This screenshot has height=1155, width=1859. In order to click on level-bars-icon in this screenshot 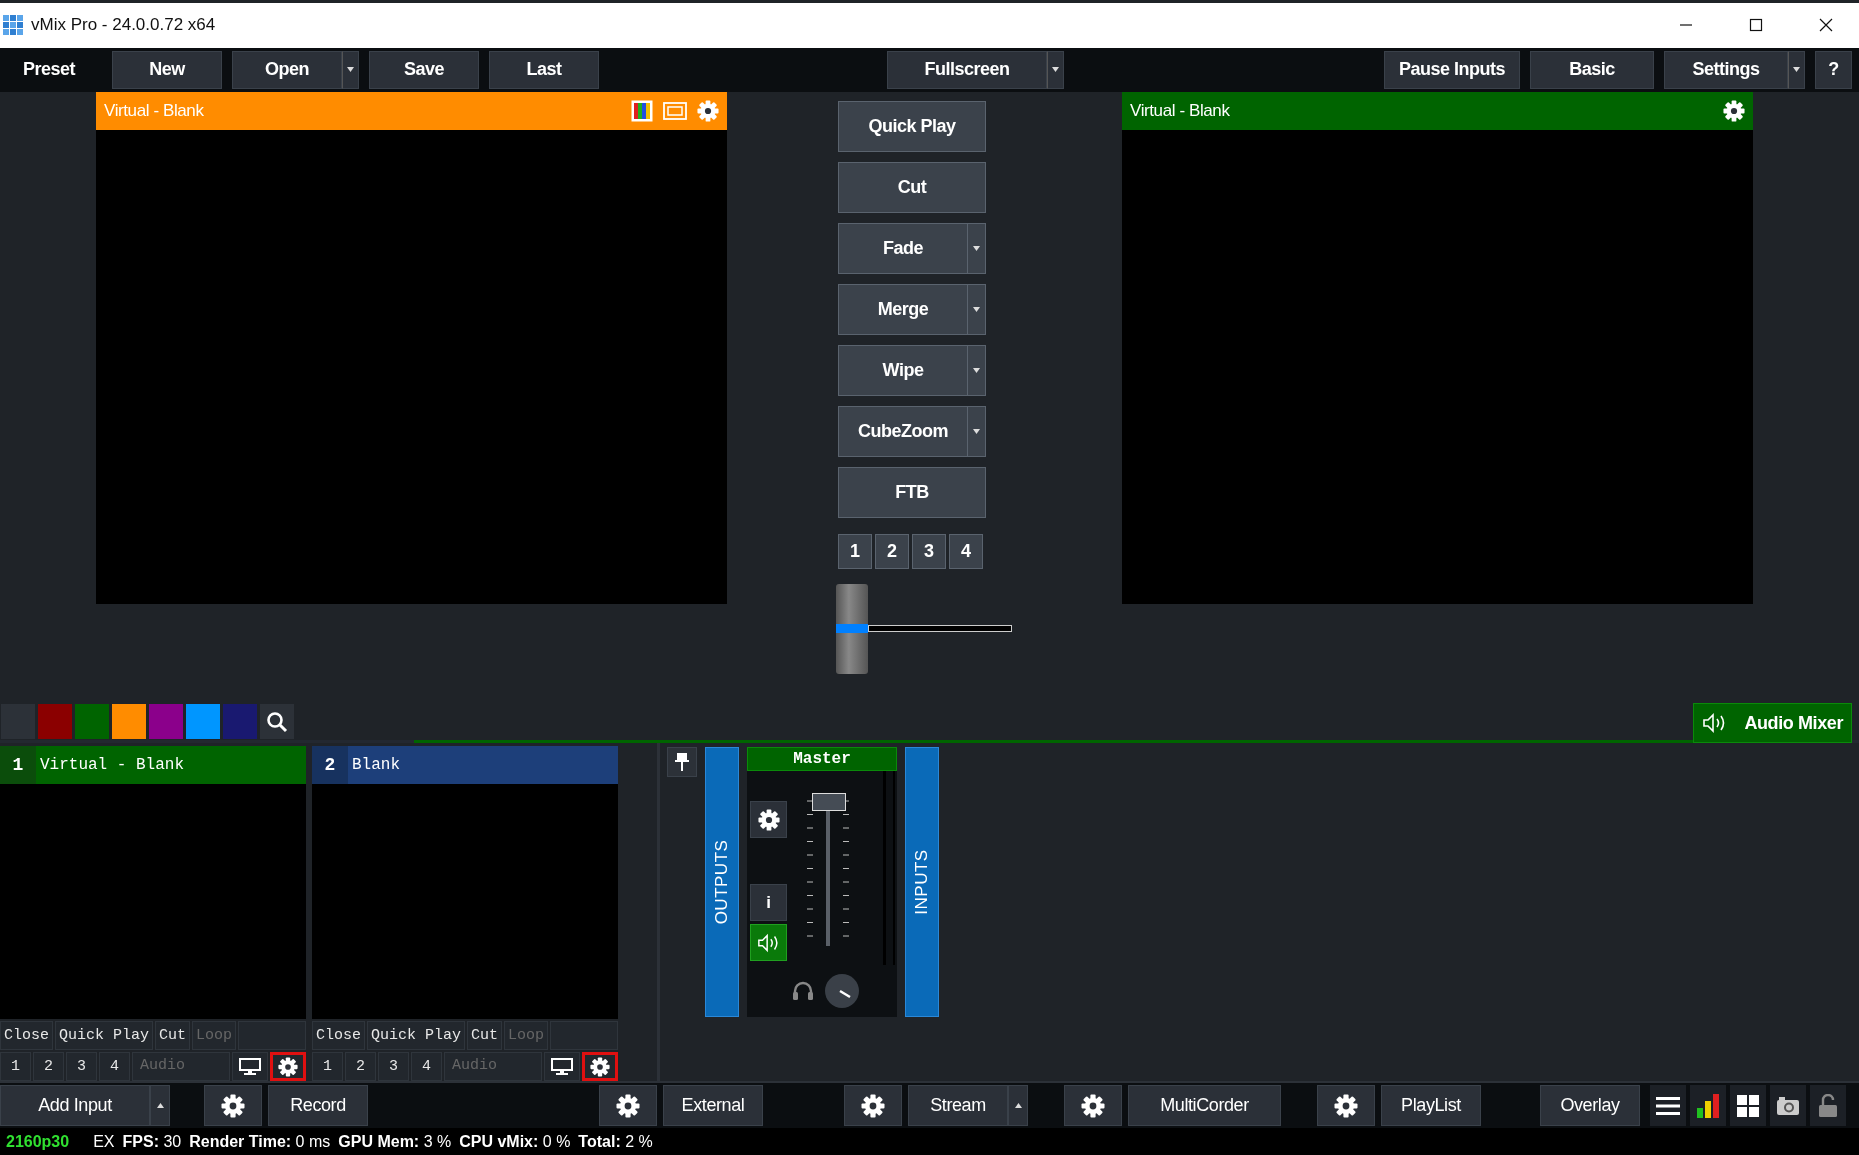, I will do `click(1708, 1105)`.